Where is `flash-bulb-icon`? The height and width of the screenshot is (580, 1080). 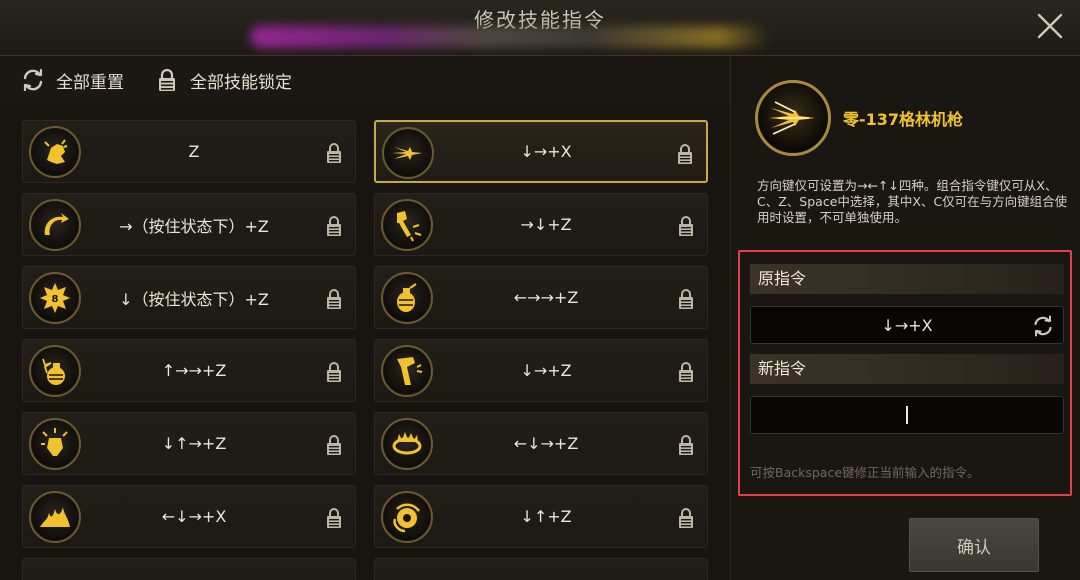 flash-bulb-icon is located at coordinates (54, 442).